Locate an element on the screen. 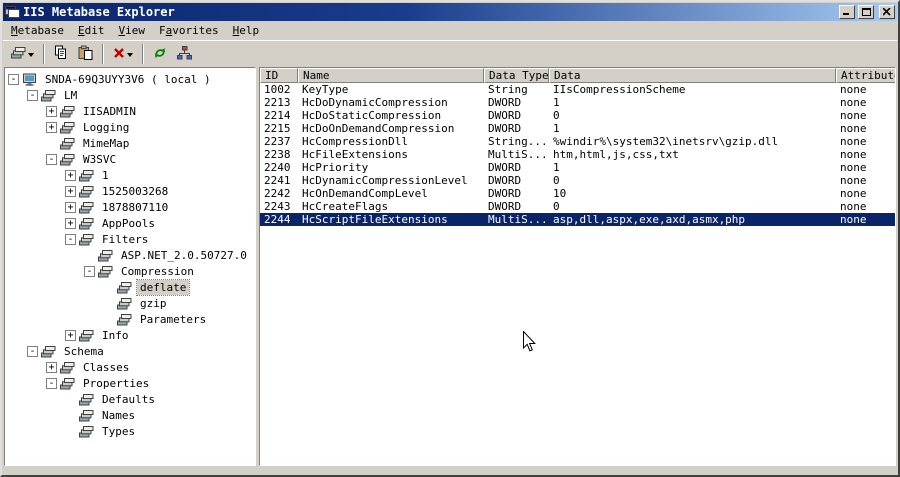  tree-label: Parameters is located at coordinates (173, 319).